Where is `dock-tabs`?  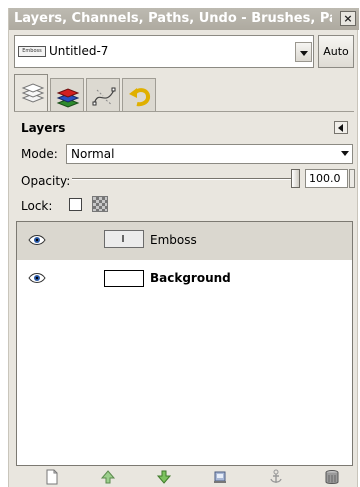
dock-tabs is located at coordinates (184, 93).